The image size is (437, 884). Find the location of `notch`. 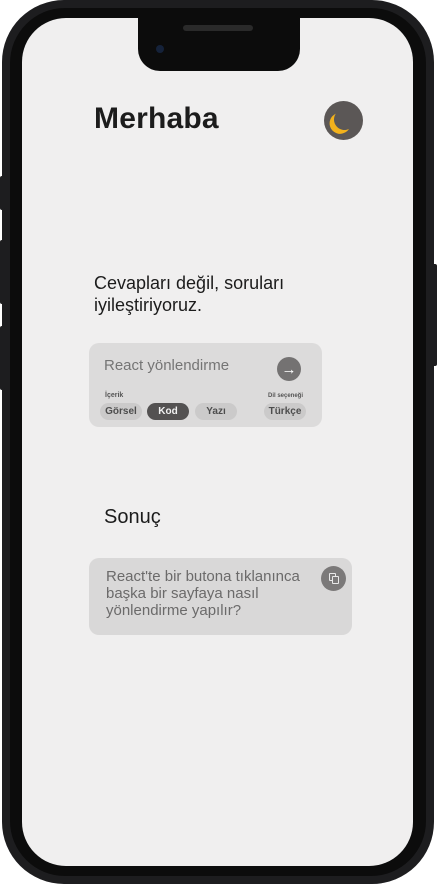

notch is located at coordinates (219, 44).